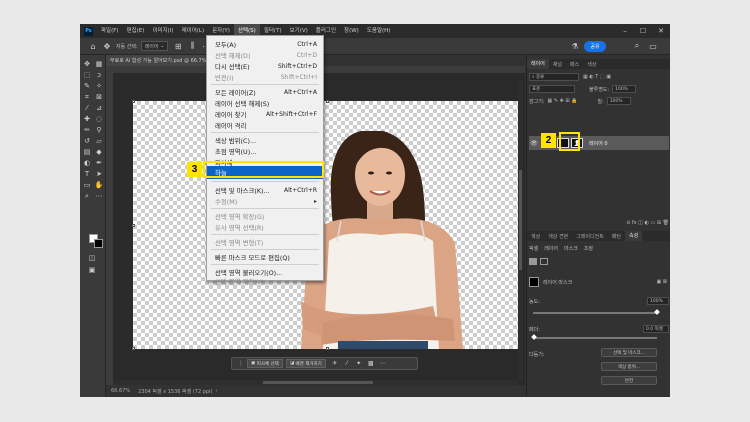 The height and width of the screenshot is (422, 750). Describe the element at coordinates (99, 130) in the screenshot. I see `stamp-icon: ⚲` at that location.